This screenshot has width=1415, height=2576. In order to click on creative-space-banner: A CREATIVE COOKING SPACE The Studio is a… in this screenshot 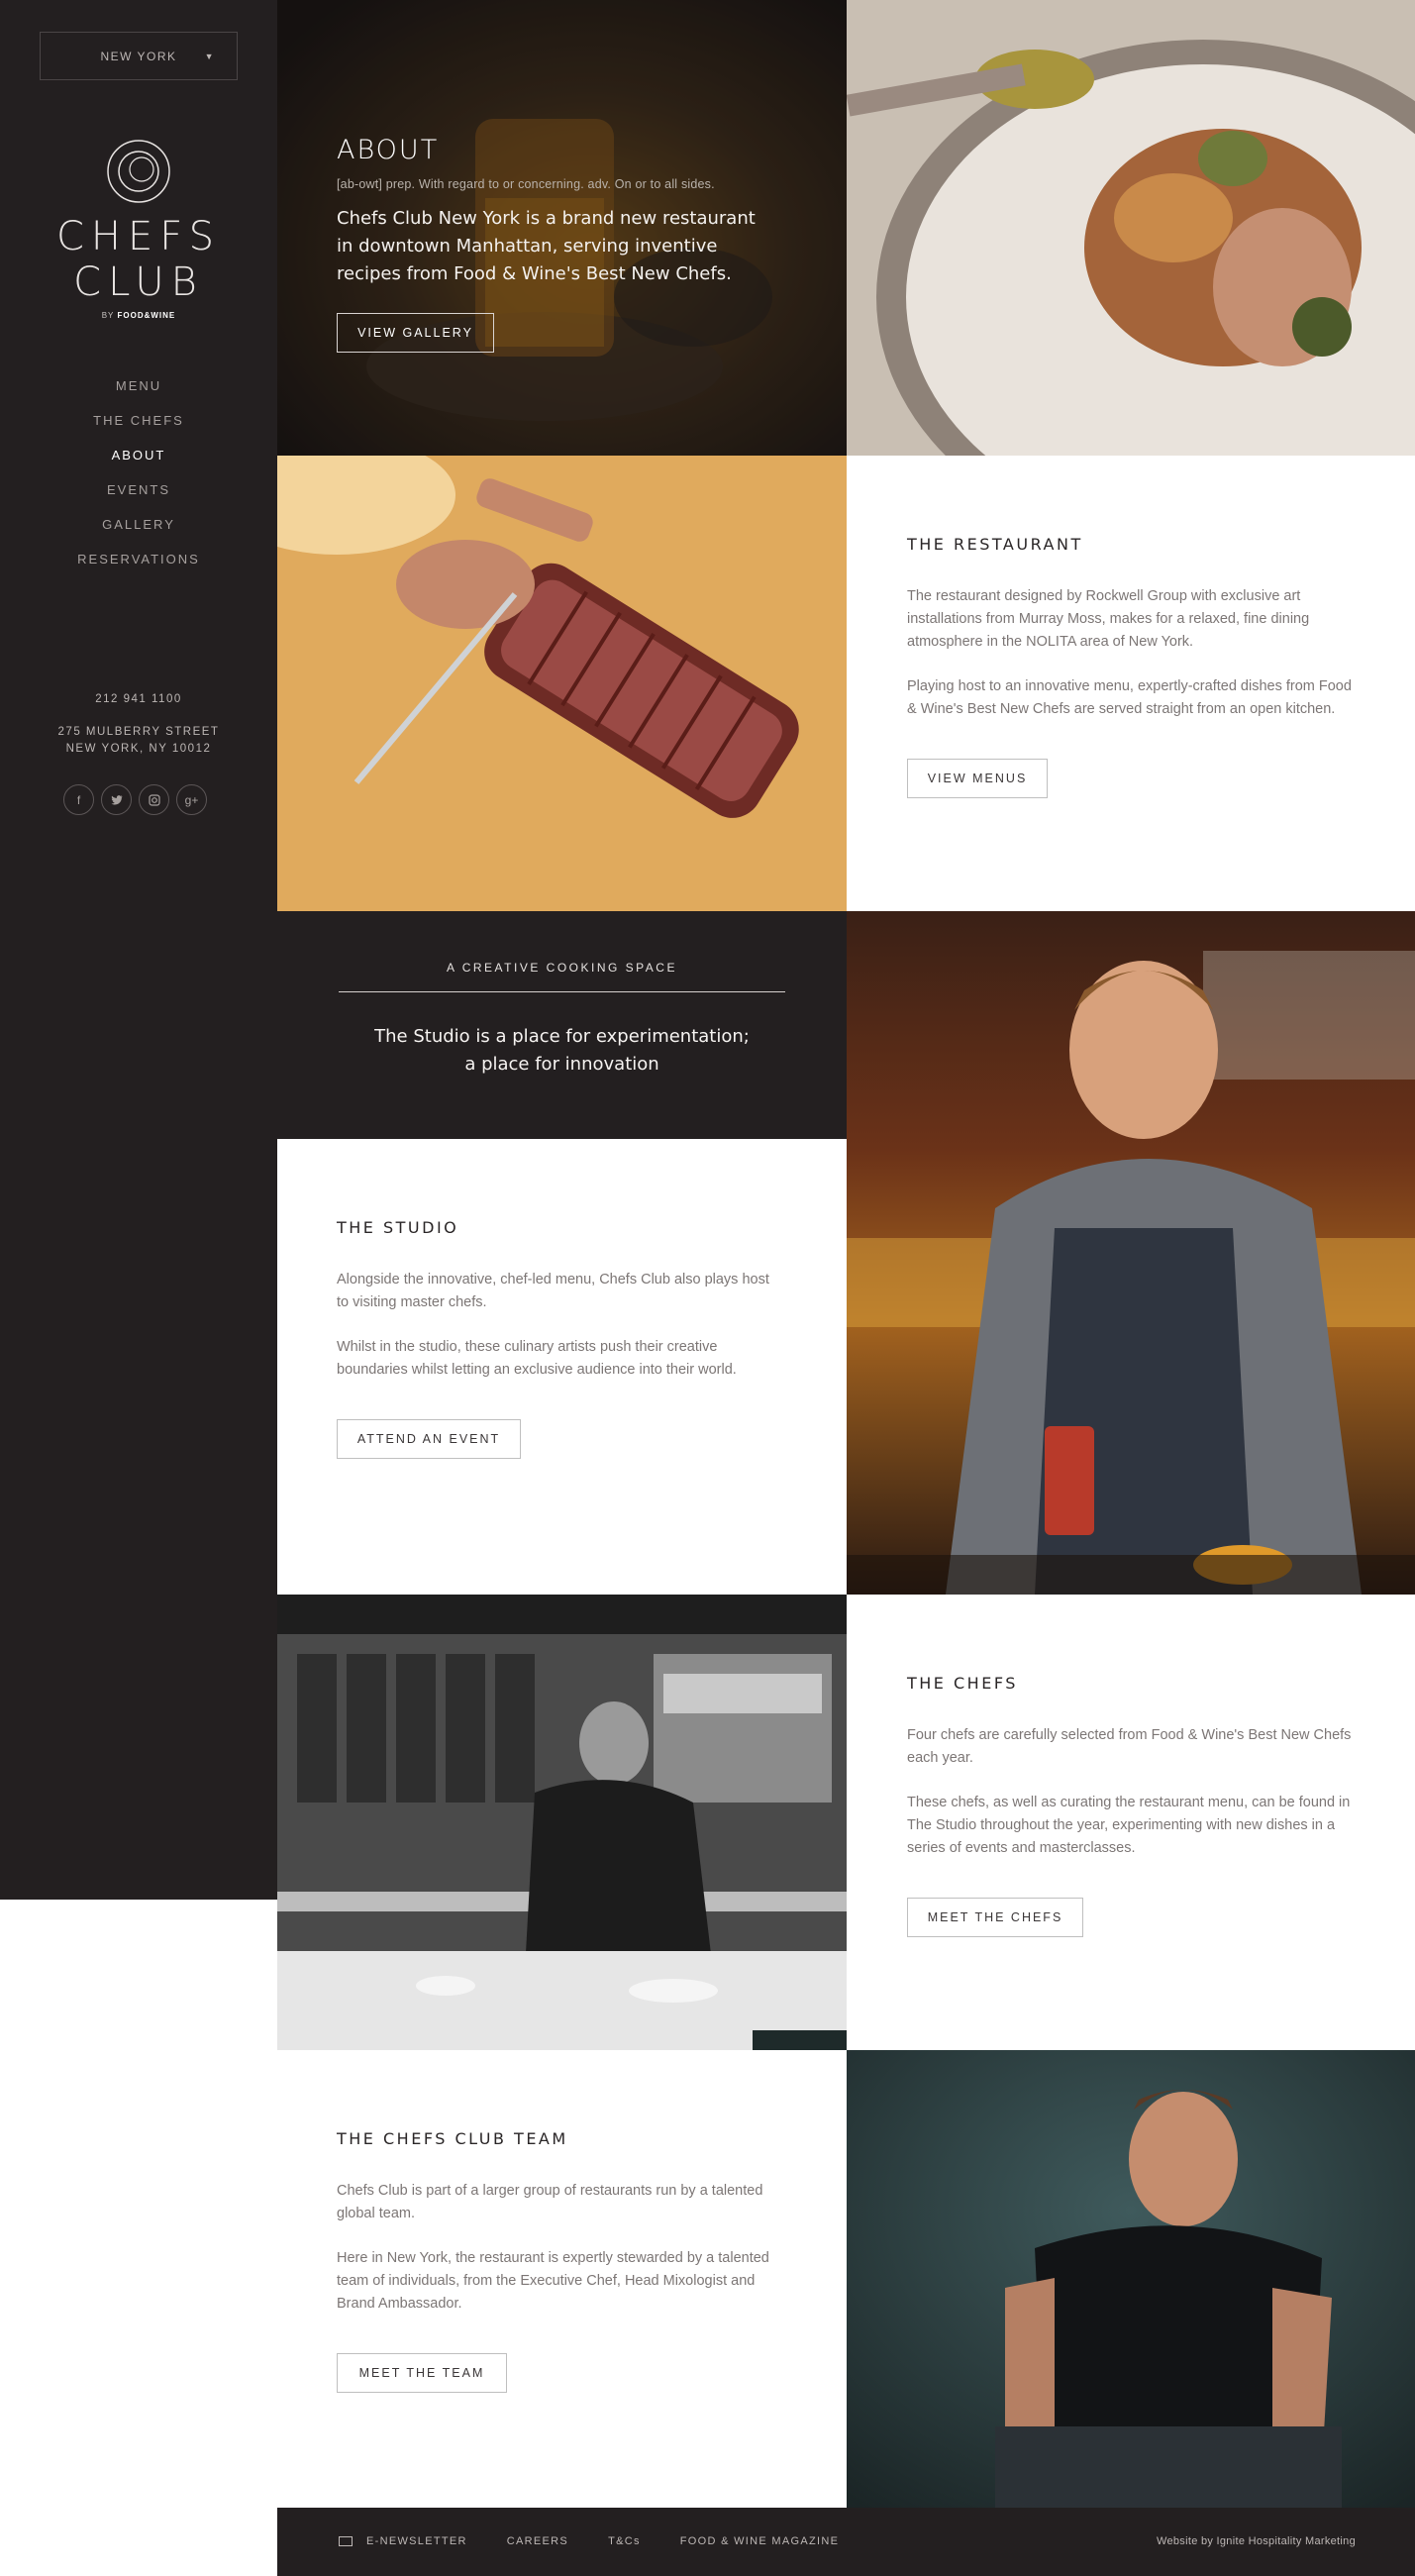, I will do `click(562, 1025)`.